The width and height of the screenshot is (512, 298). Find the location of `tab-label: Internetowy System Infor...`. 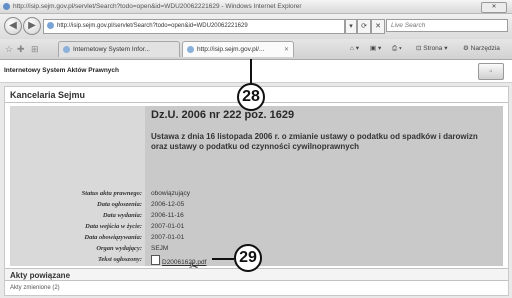

tab-label: Internetowy System Infor... is located at coordinates (111, 49).